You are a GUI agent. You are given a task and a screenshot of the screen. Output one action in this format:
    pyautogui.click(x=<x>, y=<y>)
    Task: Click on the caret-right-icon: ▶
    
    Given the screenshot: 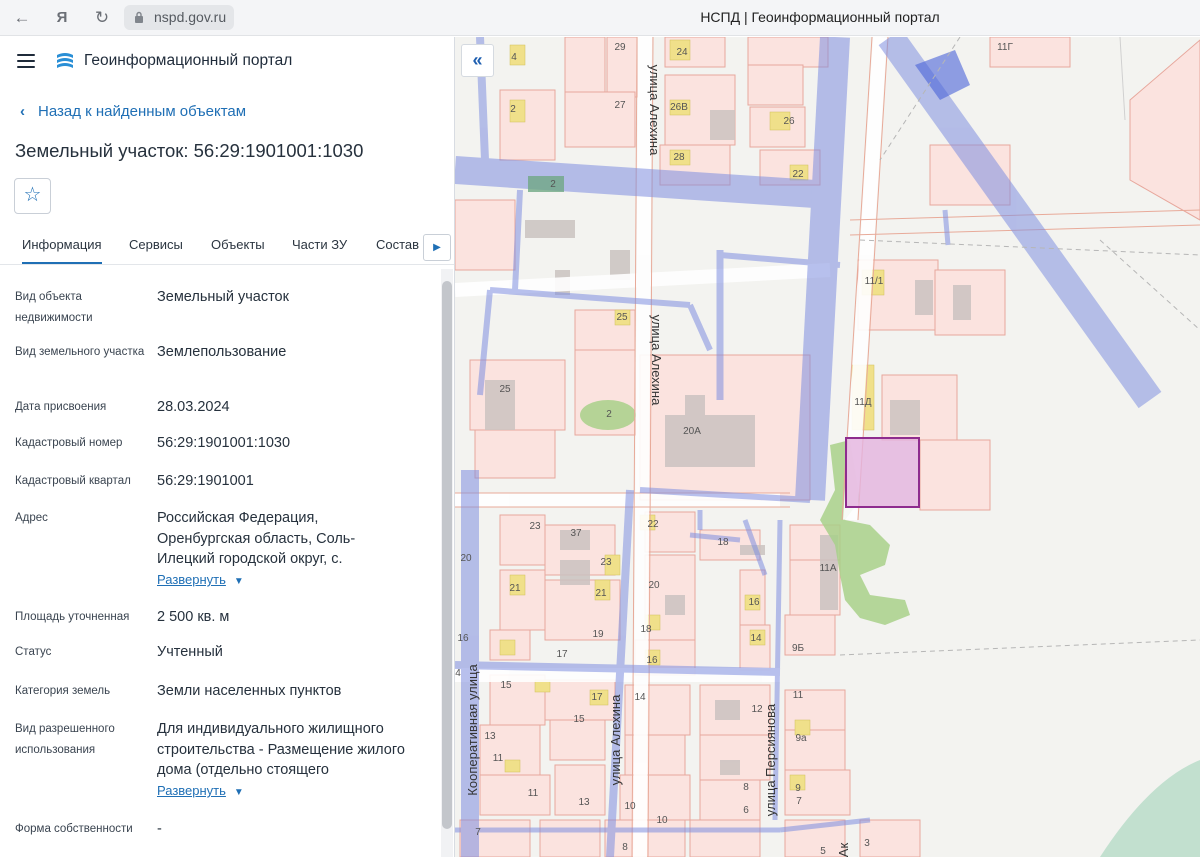 What is the action you would take?
    pyautogui.click(x=437, y=247)
    